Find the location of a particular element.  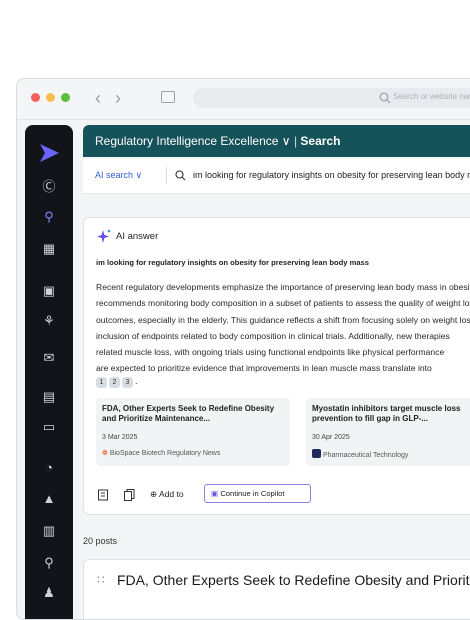

sidebar-toggle-icon is located at coordinates (168, 97).